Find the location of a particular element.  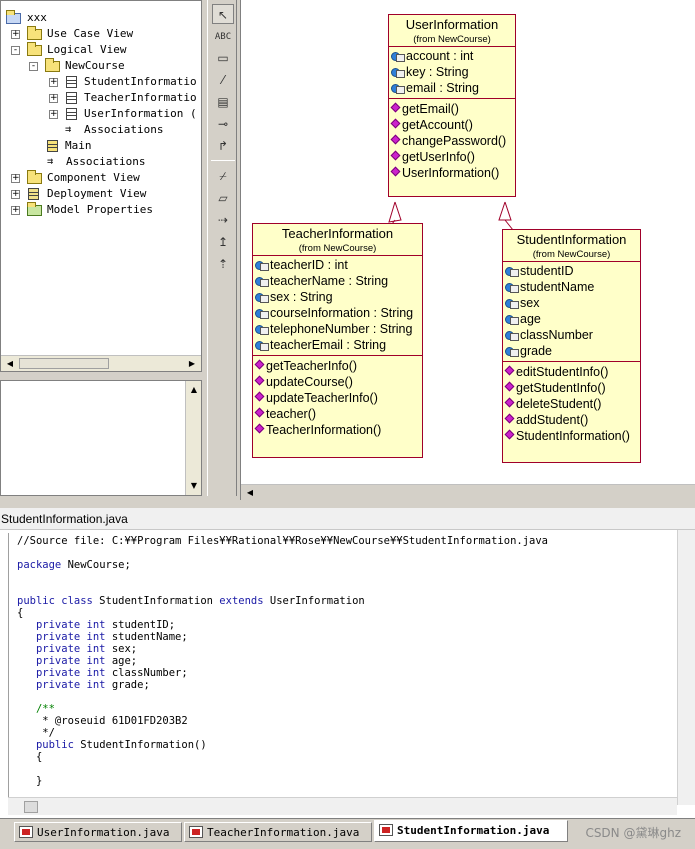

attribute-label: teacherID : int is located at coordinates (309, 265).